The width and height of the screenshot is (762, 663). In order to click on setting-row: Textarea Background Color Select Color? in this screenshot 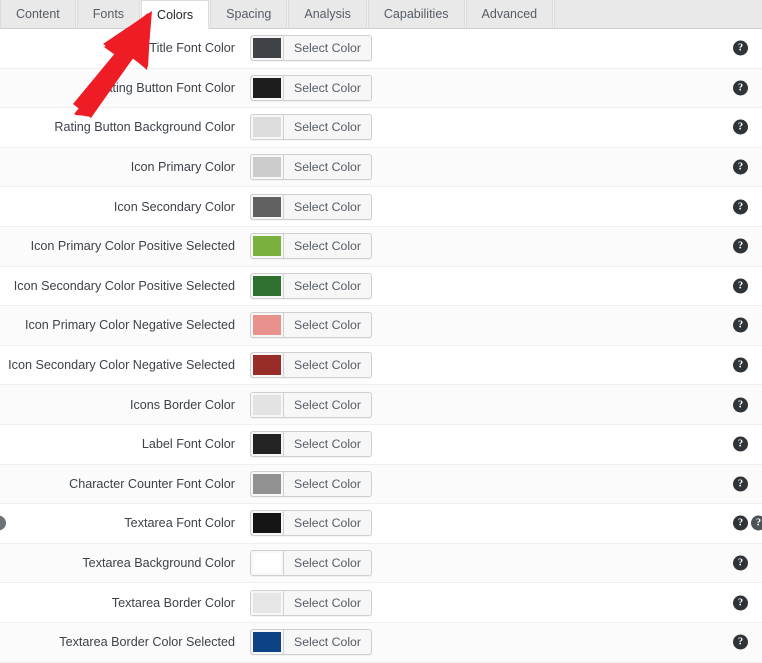, I will do `click(381, 563)`.